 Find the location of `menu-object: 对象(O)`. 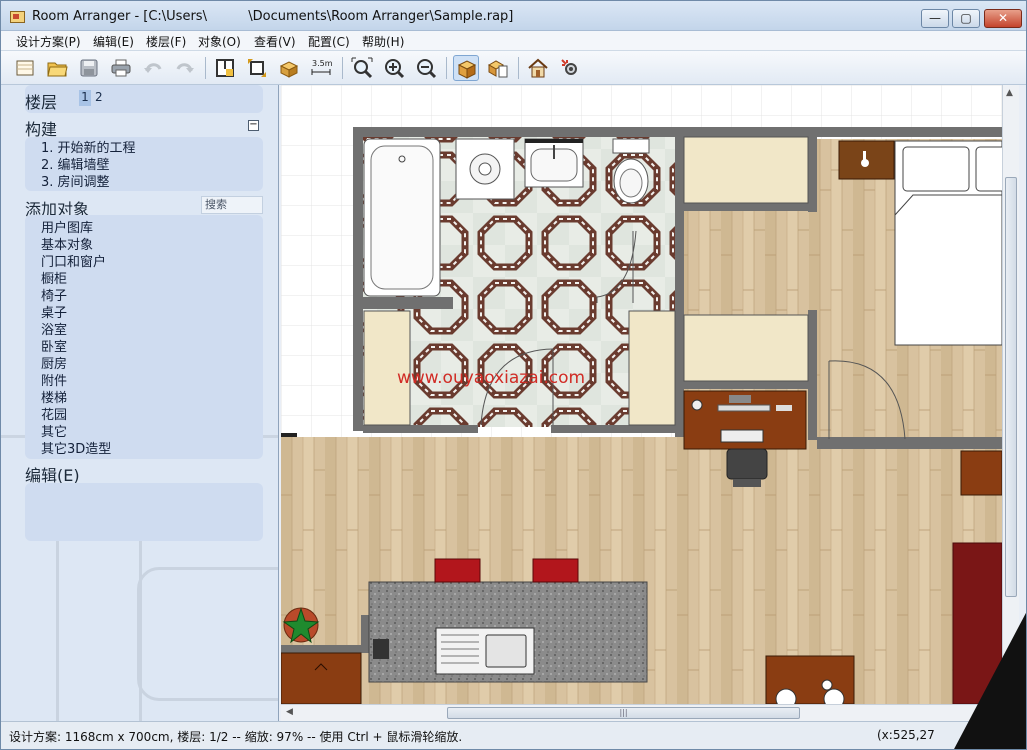

menu-object: 对象(O) is located at coordinates (219, 41).